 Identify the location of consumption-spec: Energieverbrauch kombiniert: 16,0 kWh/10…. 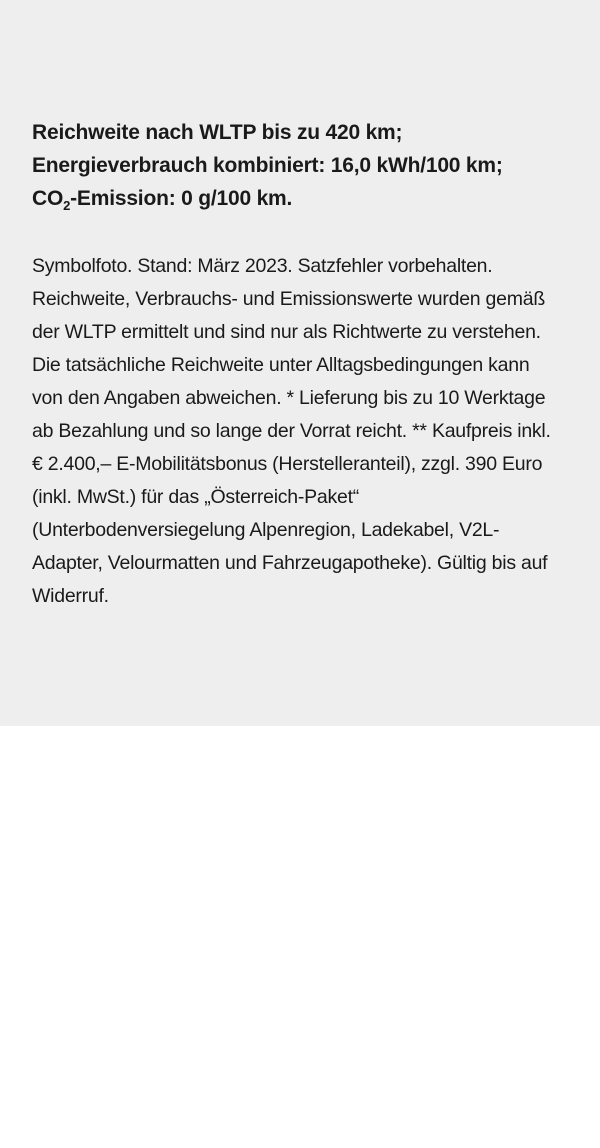
(267, 165).